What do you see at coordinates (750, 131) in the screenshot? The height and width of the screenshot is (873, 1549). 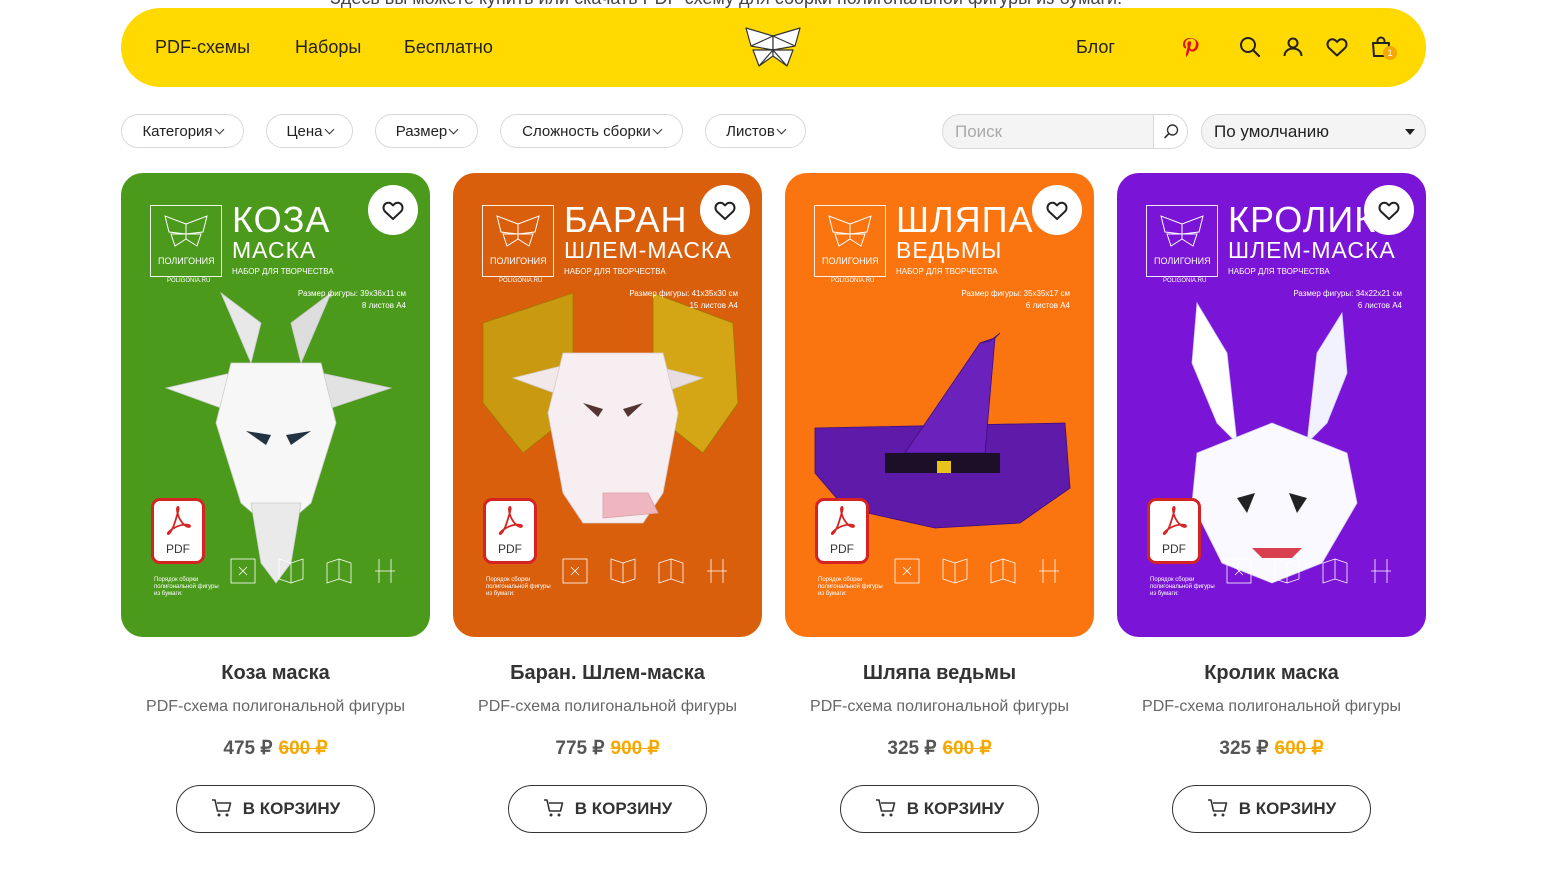 I see `filter-sheets-label: Листов` at bounding box center [750, 131].